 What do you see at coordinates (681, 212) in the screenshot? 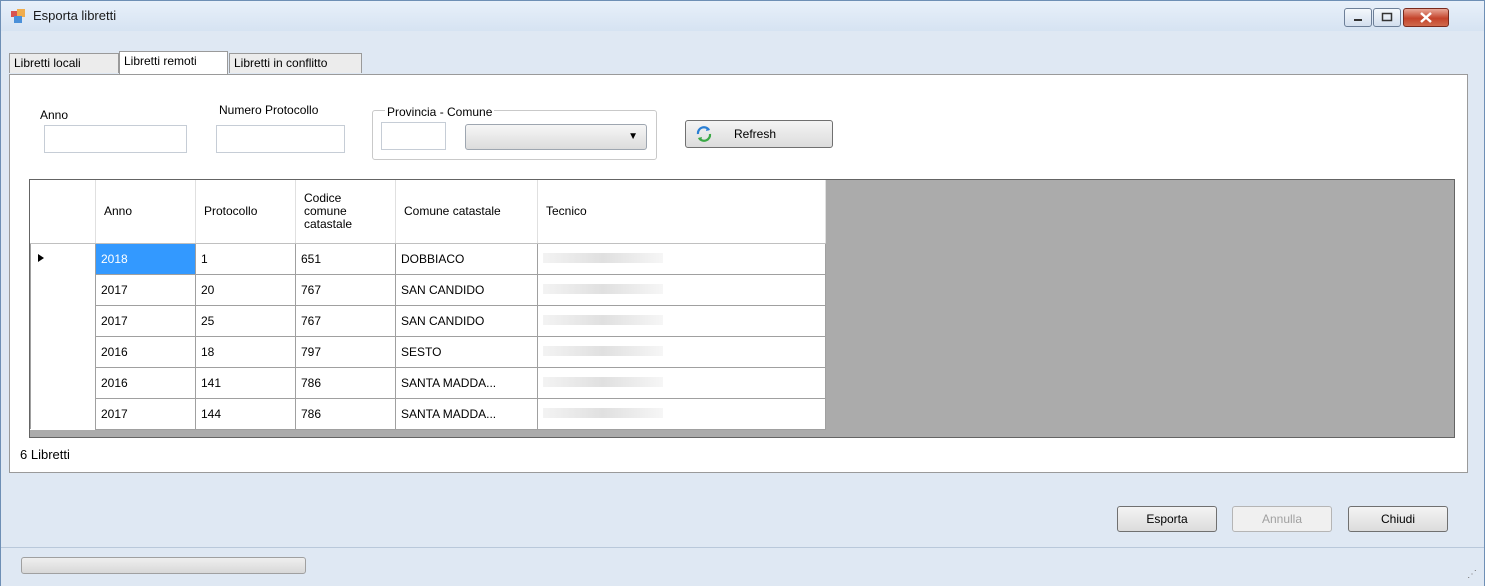
I see `column-header-tecnico: Tecnico` at bounding box center [681, 212].